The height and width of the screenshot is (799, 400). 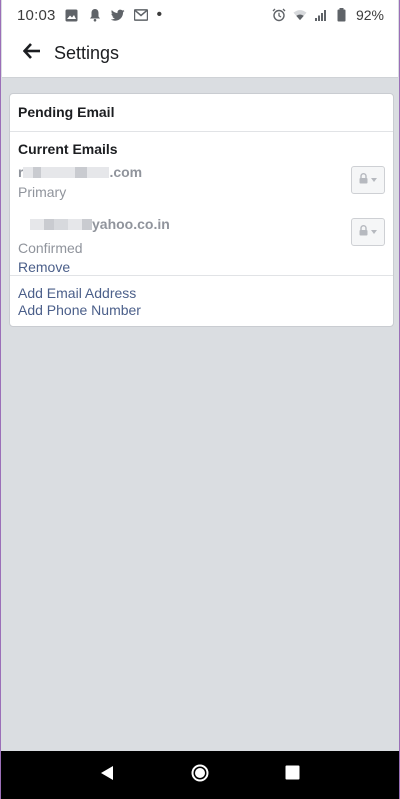 I want to click on current-emails-heading: Current Emails, so click(x=68, y=149).